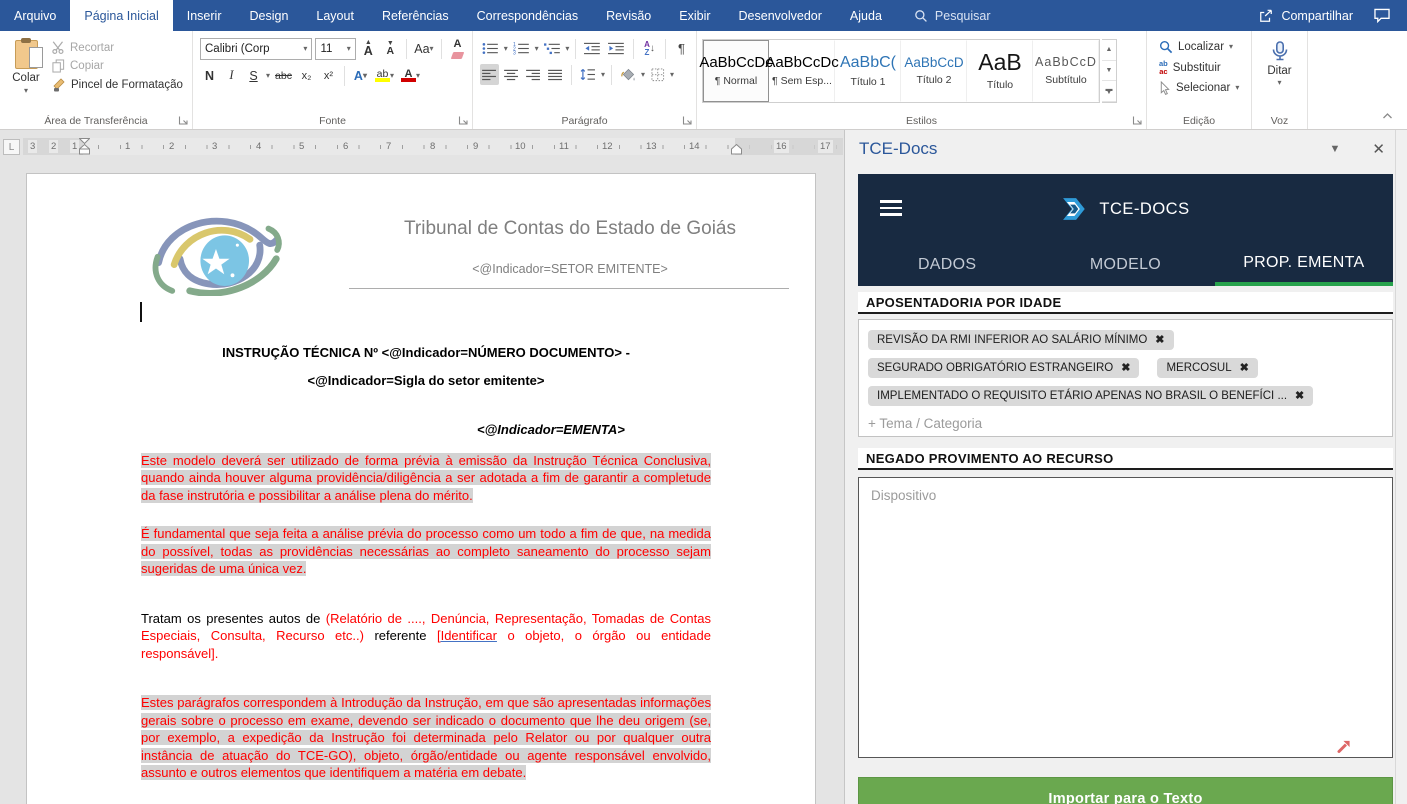  I want to click on show-marks-button: ¶, so click(681, 48).